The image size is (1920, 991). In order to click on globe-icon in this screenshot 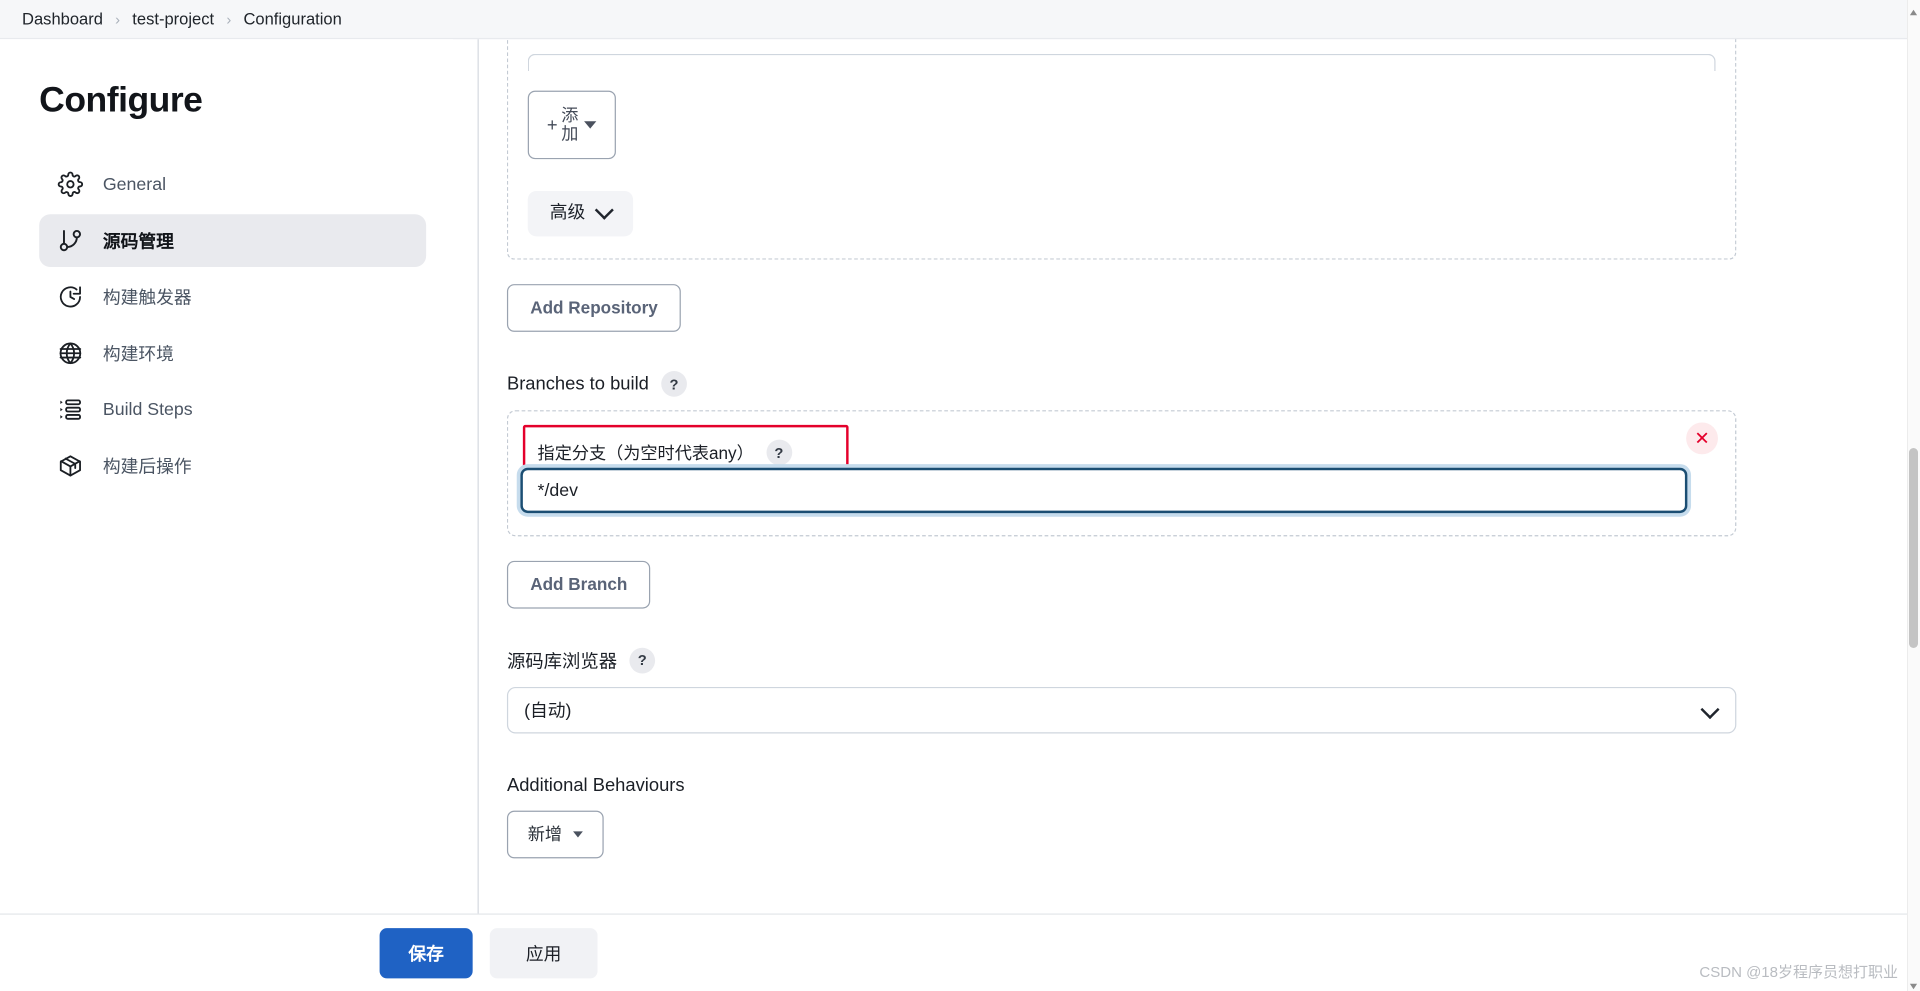, I will do `click(69, 353)`.